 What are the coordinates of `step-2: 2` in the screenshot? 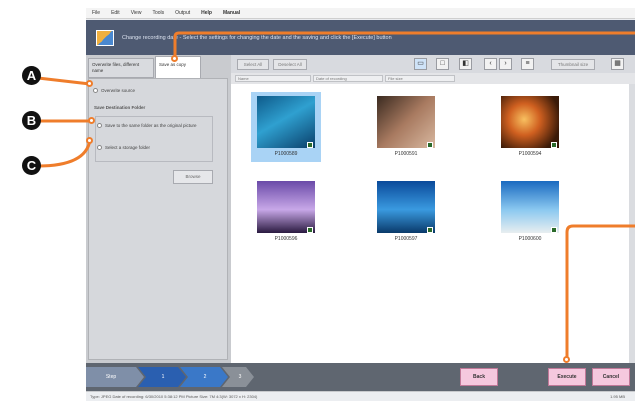 It's located at (205, 377).